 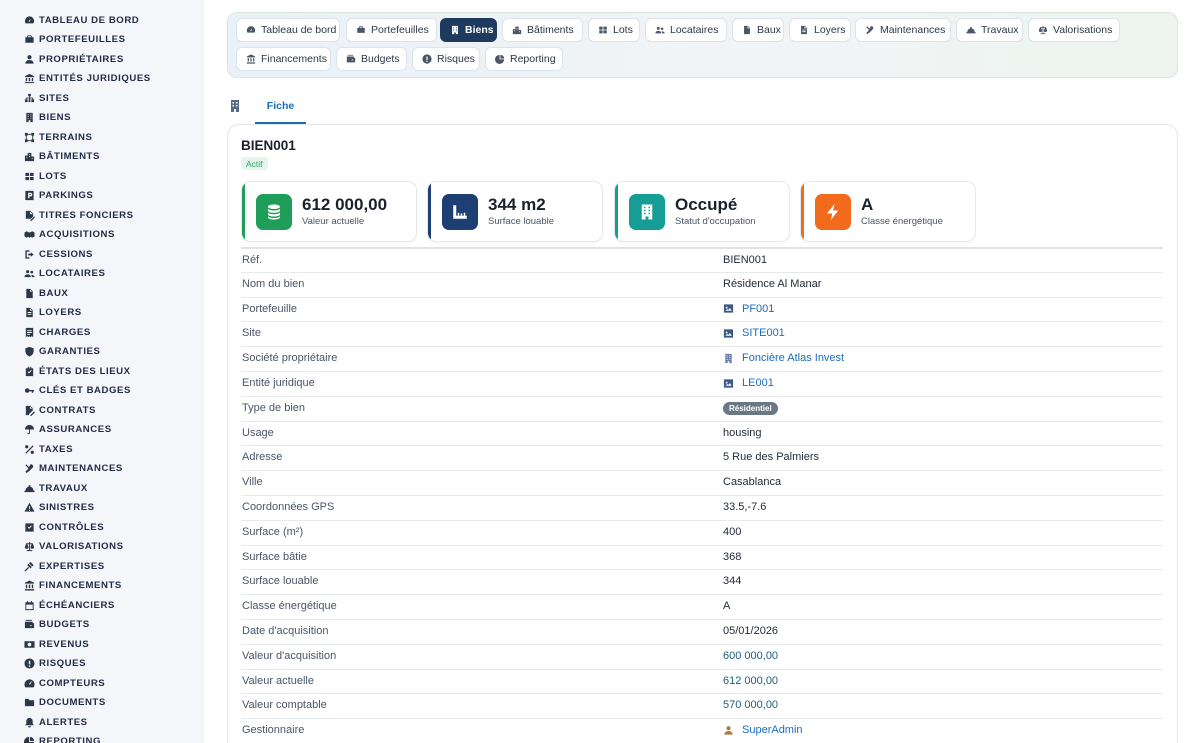 I want to click on tab-baux: Baux, so click(x=758, y=30).